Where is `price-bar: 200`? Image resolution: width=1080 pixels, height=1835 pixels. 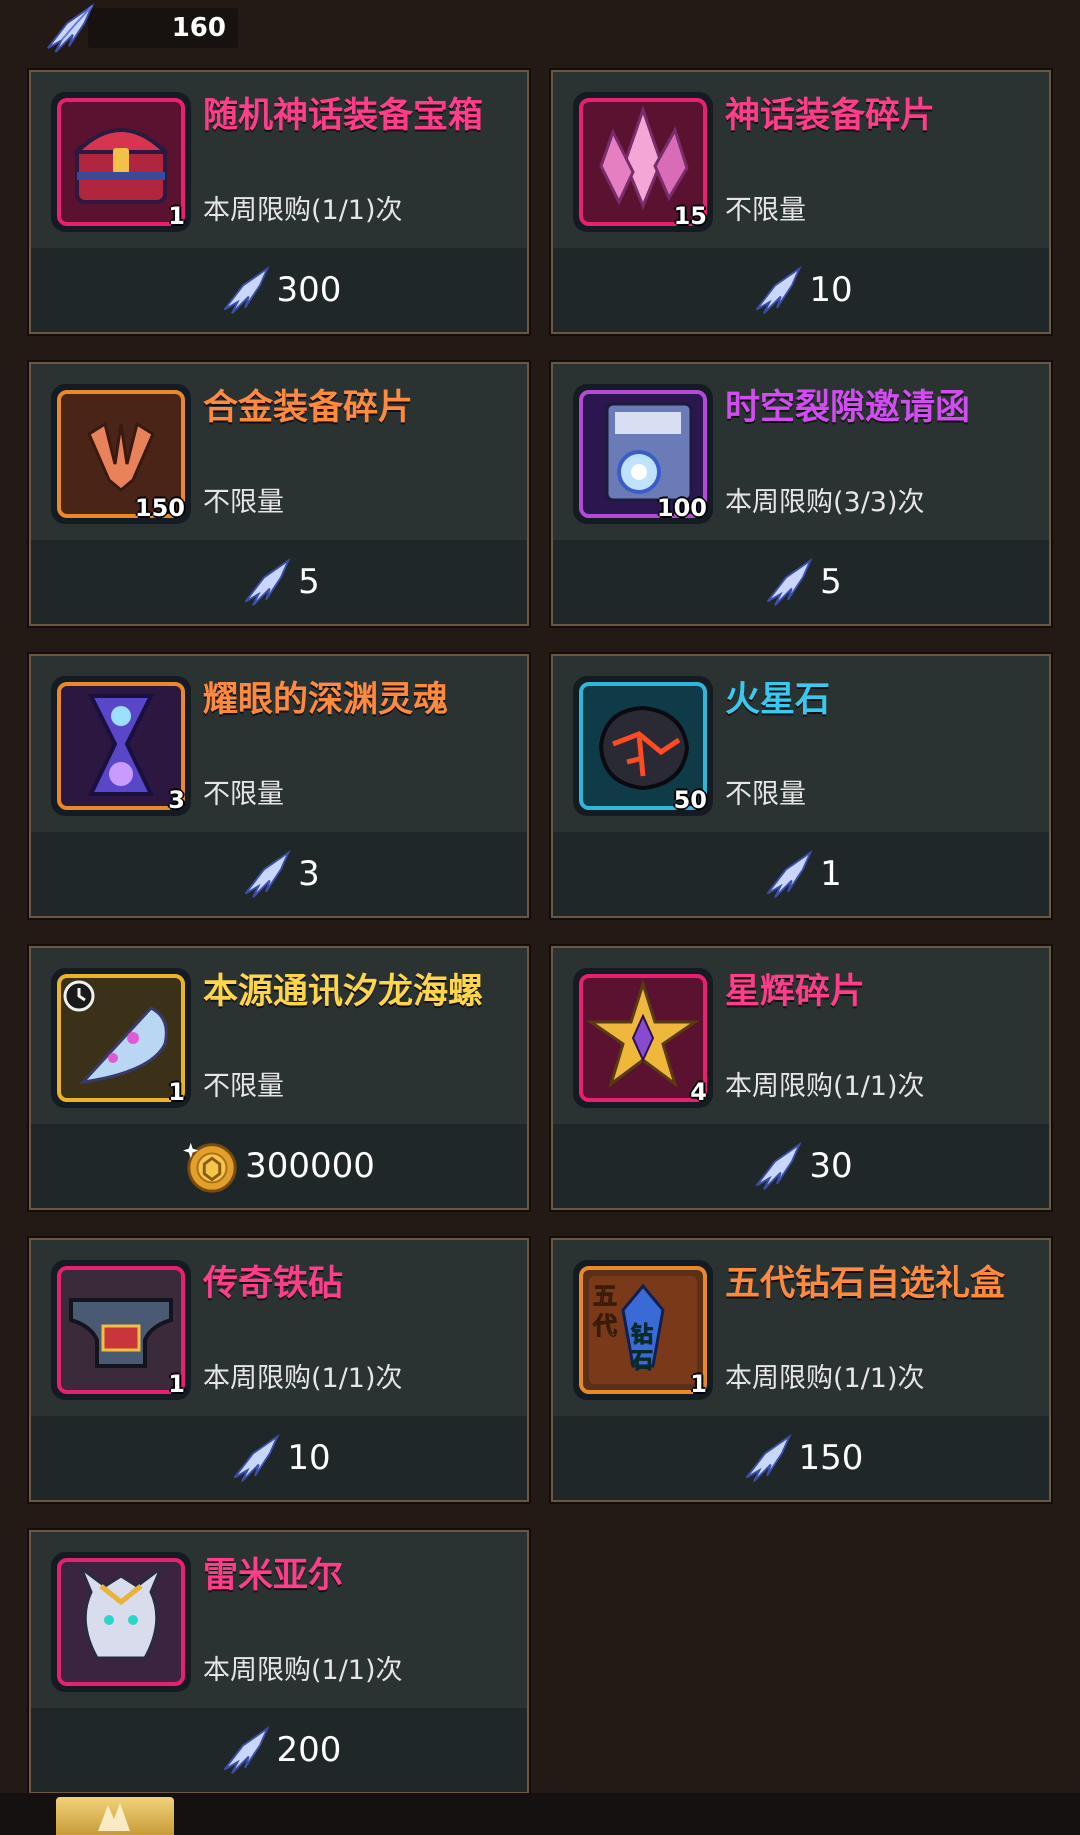 price-bar: 200 is located at coordinates (279, 1750).